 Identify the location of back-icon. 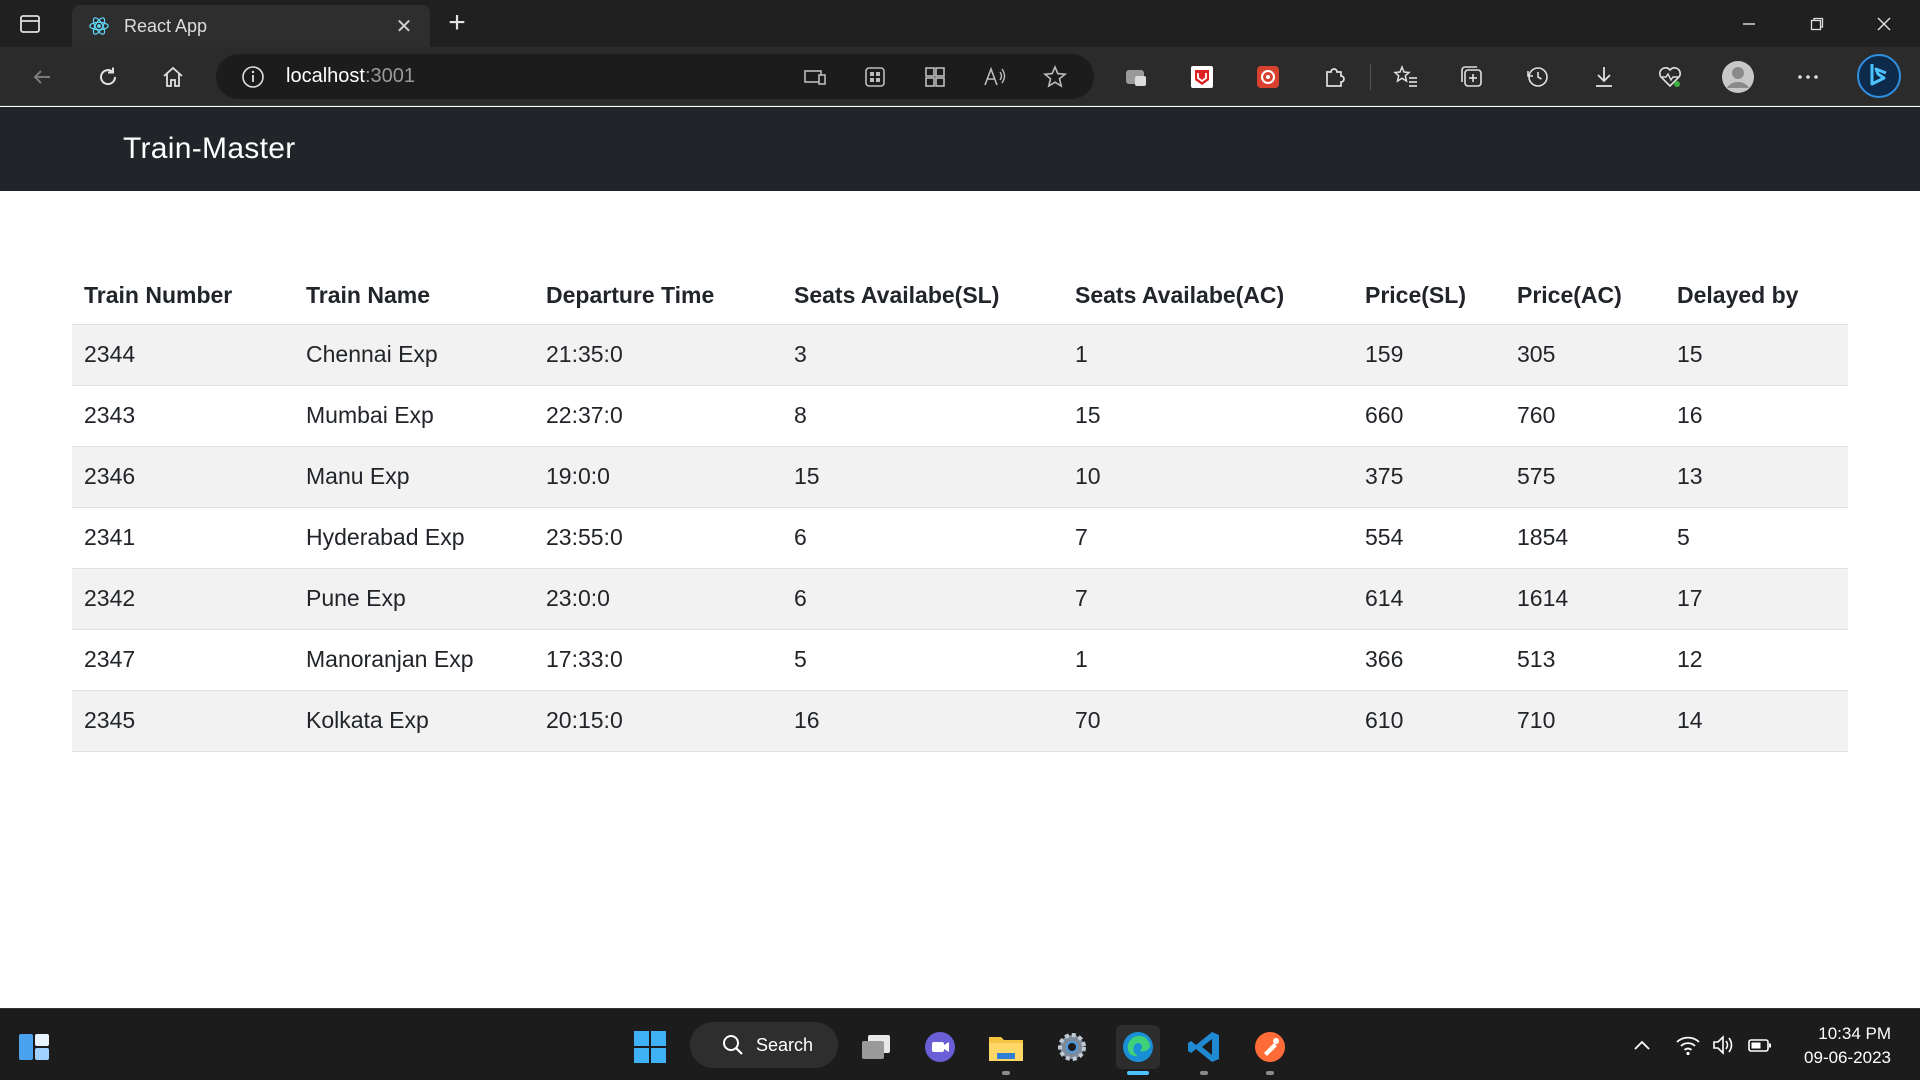
(42, 77).